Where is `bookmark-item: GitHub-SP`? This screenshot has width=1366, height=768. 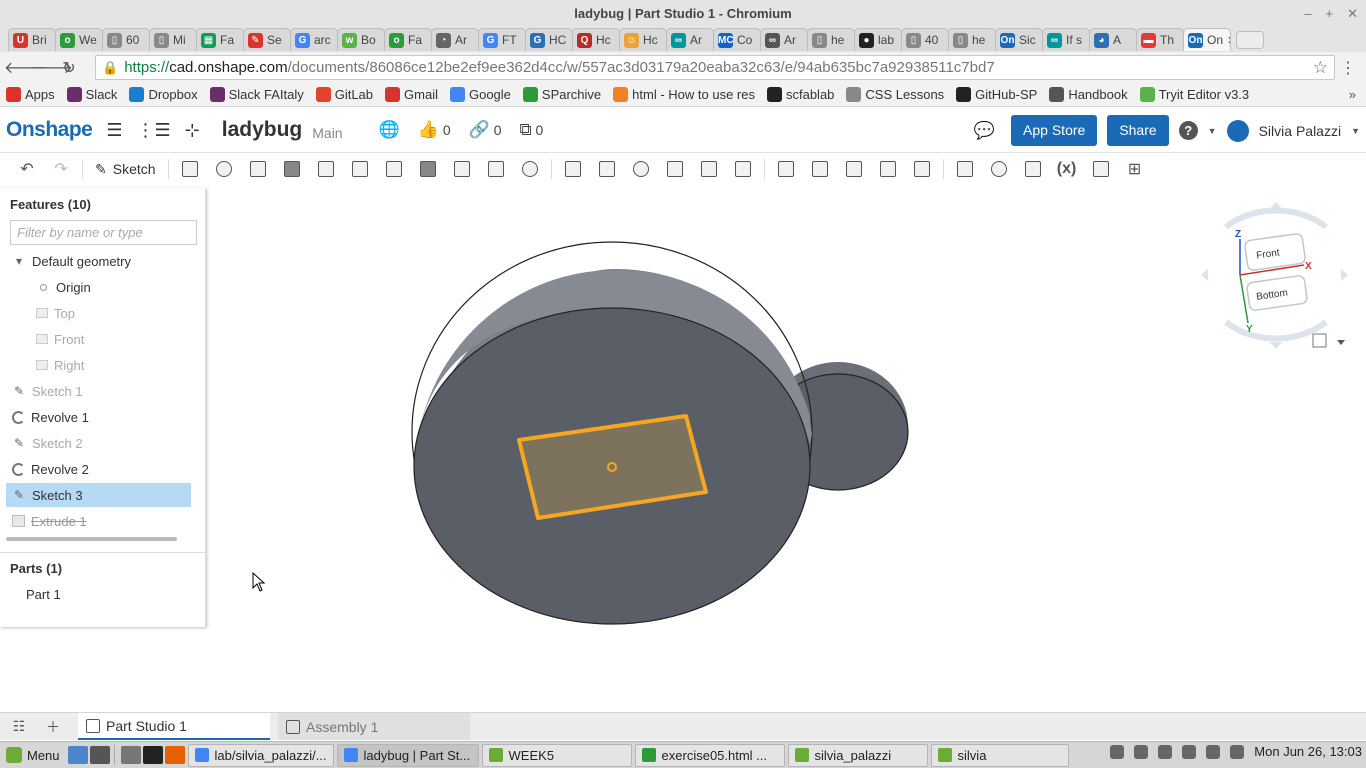
bookmark-item: GitHub-SP is located at coordinates (996, 94).